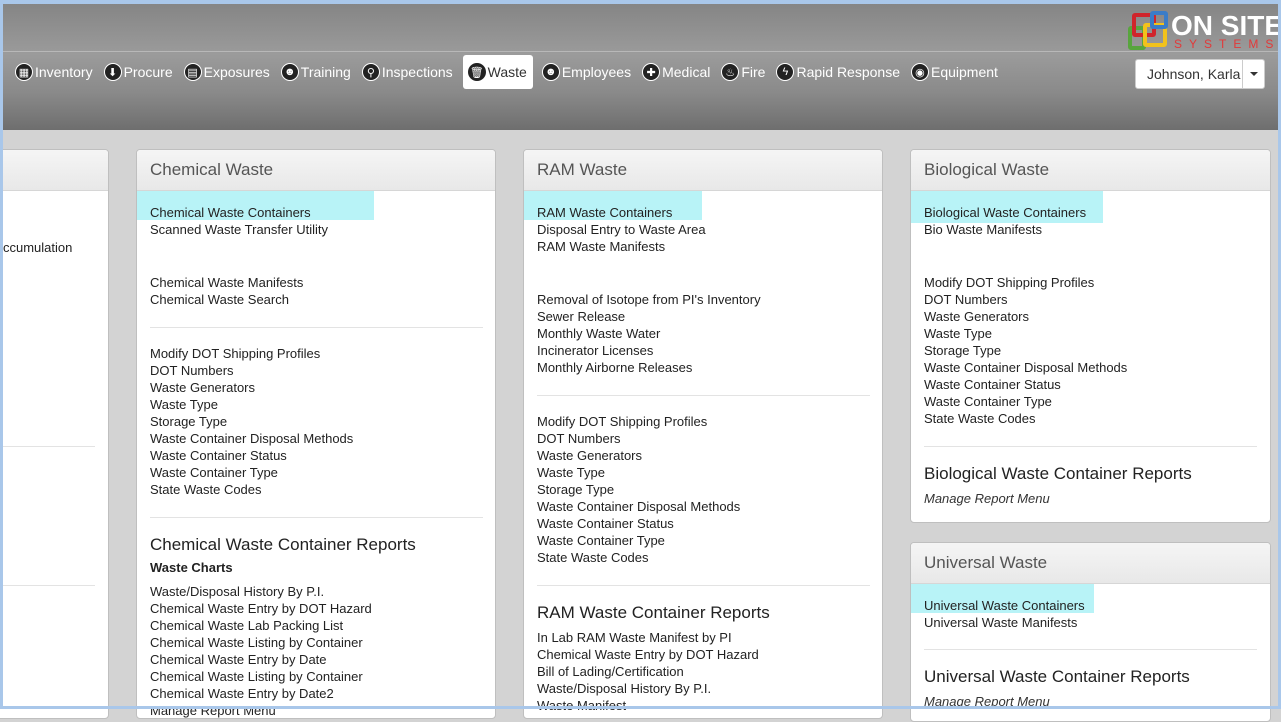 The width and height of the screenshot is (1281, 722). I want to click on section-title: Biological Waste Container Reports, so click(1058, 473).